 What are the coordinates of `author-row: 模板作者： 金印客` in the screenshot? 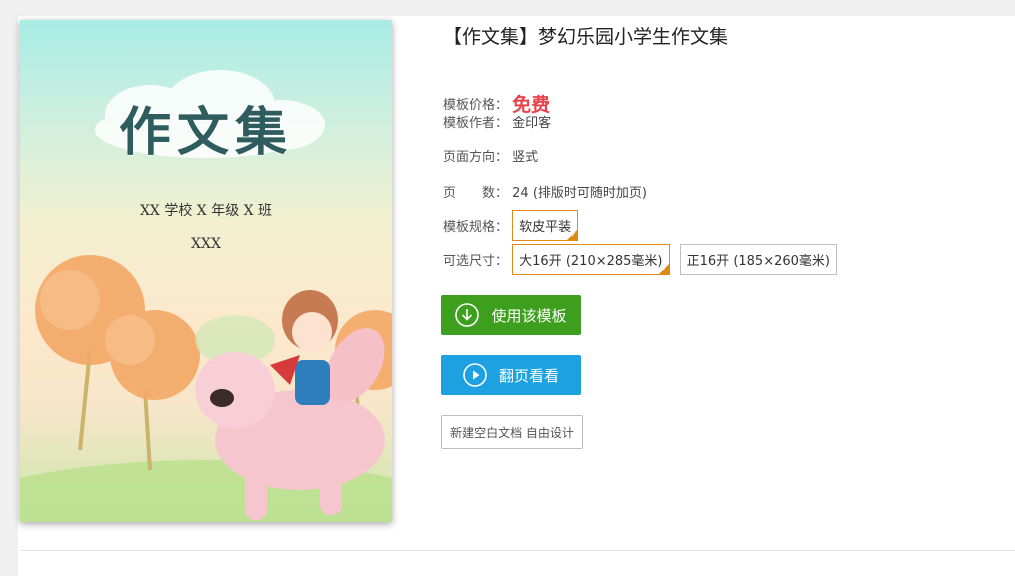 It's located at (497, 121).